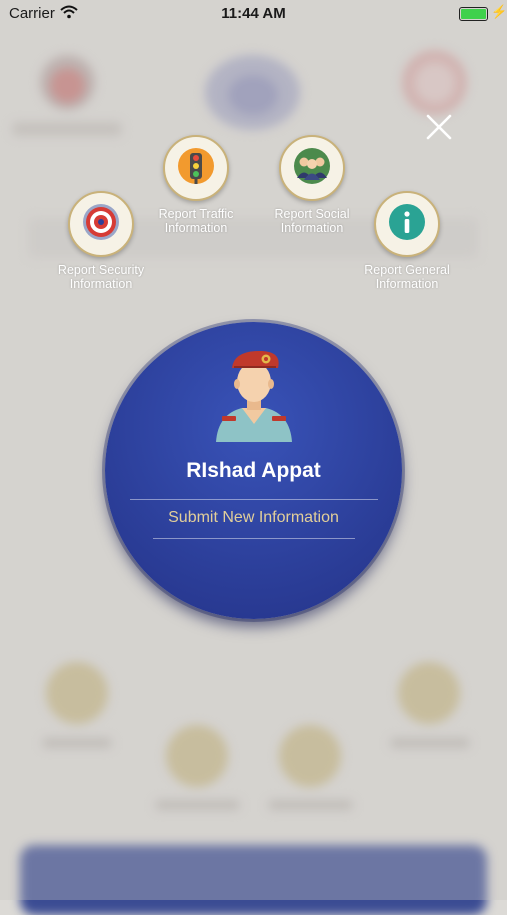  I want to click on charging-bolt-icon: ⚡, so click(499, 11).